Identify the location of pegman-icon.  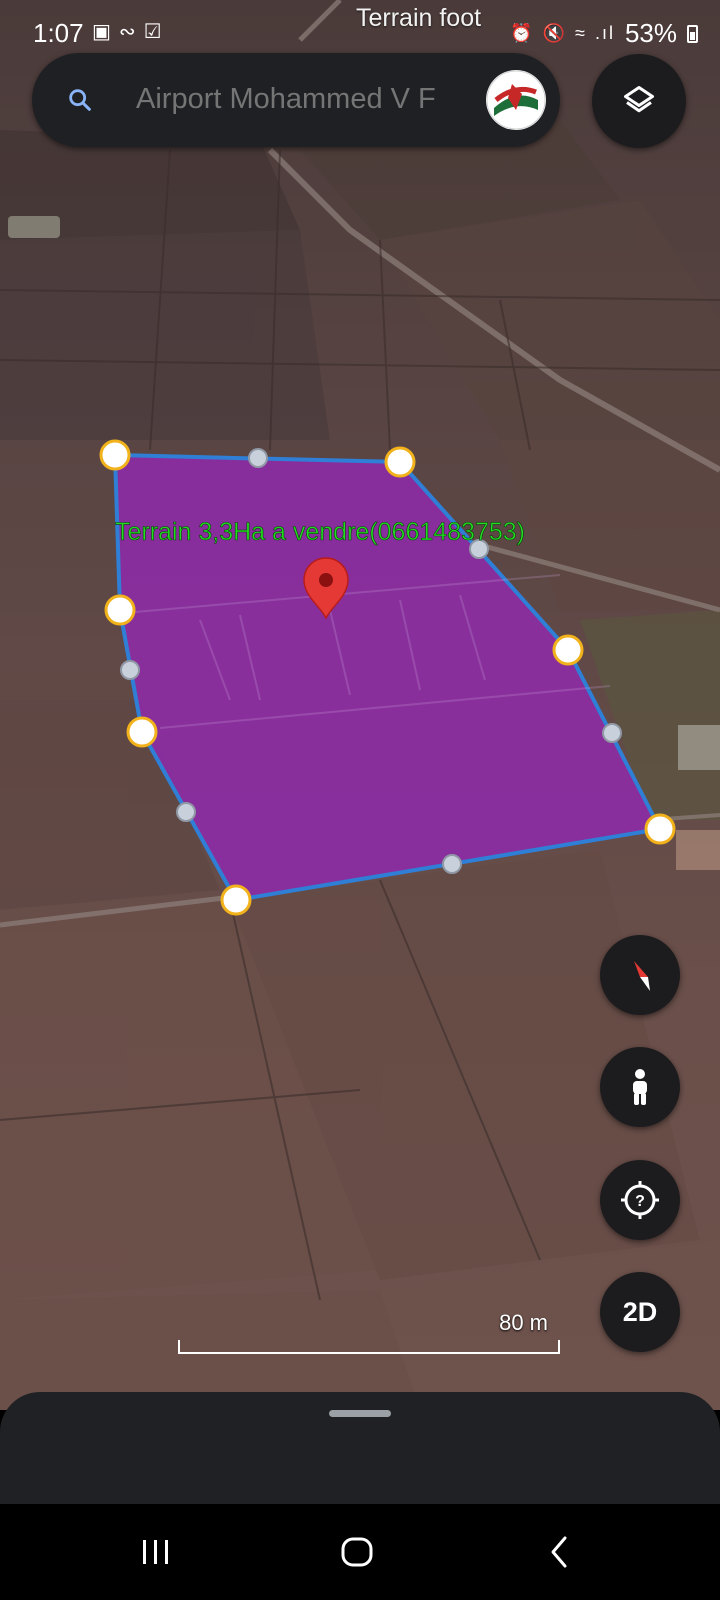
(640, 1087).